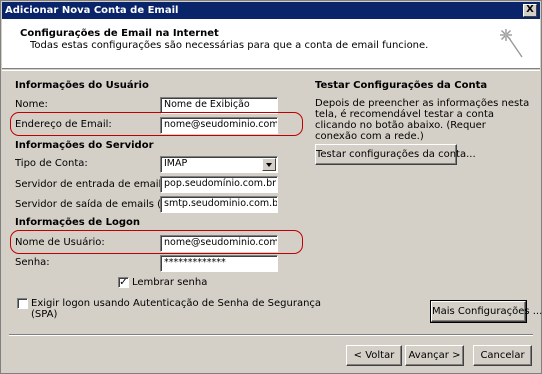 The height and width of the screenshot is (374, 542). What do you see at coordinates (219, 184) in the screenshot?
I see `incoming-server-field: pop.seudomínio.com.br` at bounding box center [219, 184].